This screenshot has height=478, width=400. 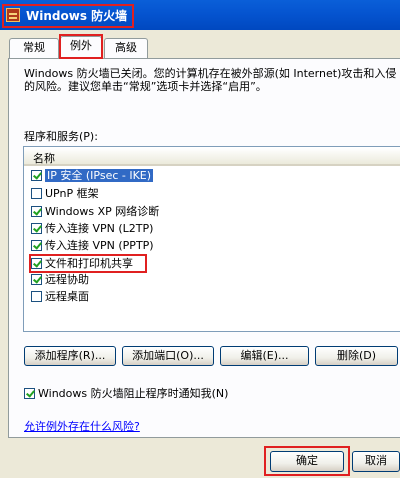 I want to click on list-item: IP 安全 (IPsec - IKE), so click(x=92, y=176).